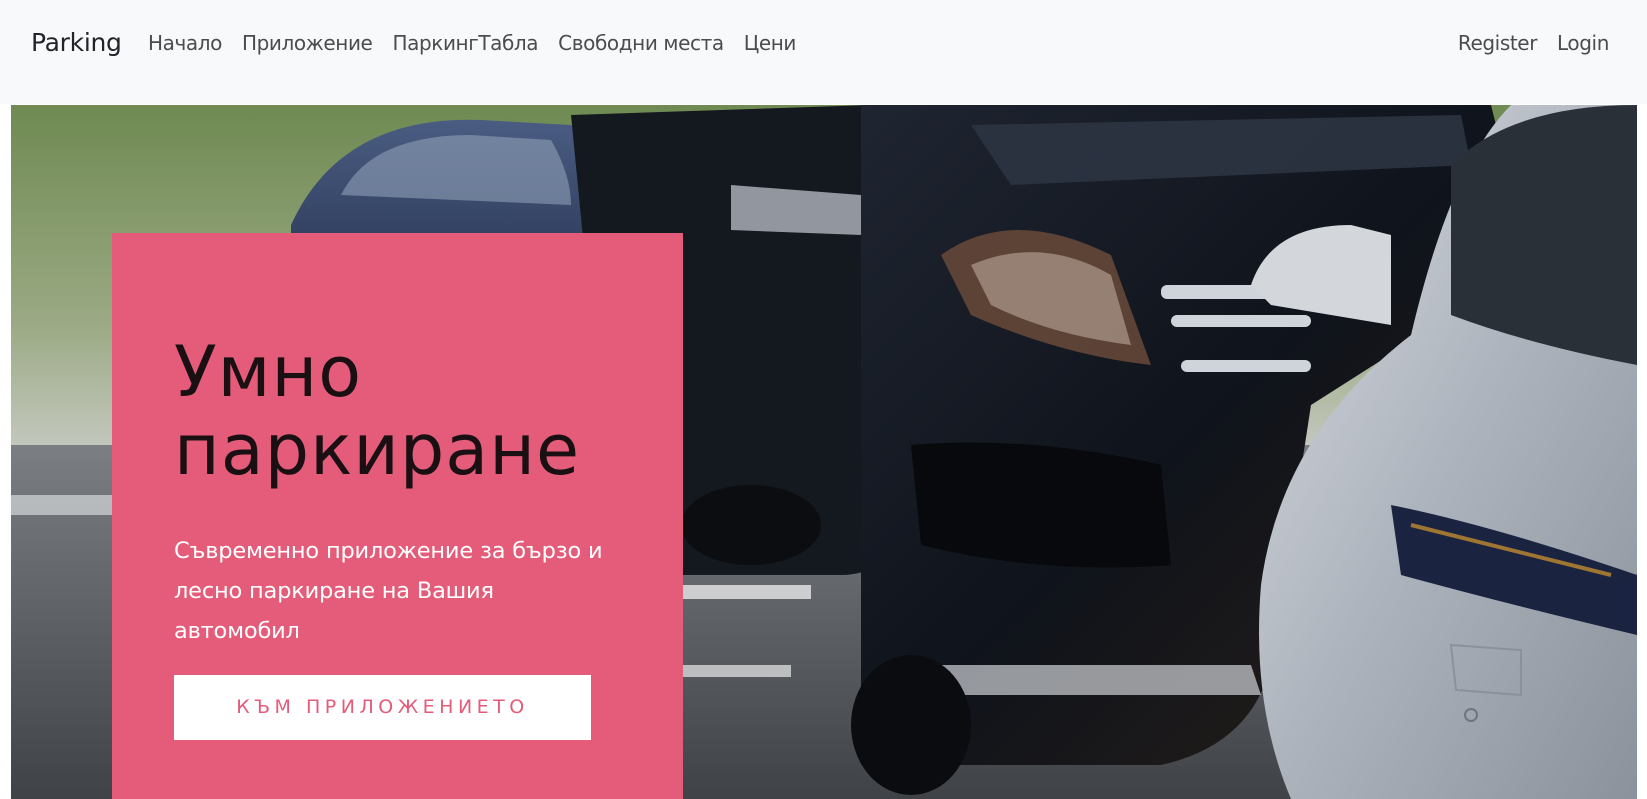 Image resolution: width=1647 pixels, height=799 pixels. Describe the element at coordinates (465, 43) in the screenshot. I see `nav-link-parking-boards: ПаркингТабла` at that location.